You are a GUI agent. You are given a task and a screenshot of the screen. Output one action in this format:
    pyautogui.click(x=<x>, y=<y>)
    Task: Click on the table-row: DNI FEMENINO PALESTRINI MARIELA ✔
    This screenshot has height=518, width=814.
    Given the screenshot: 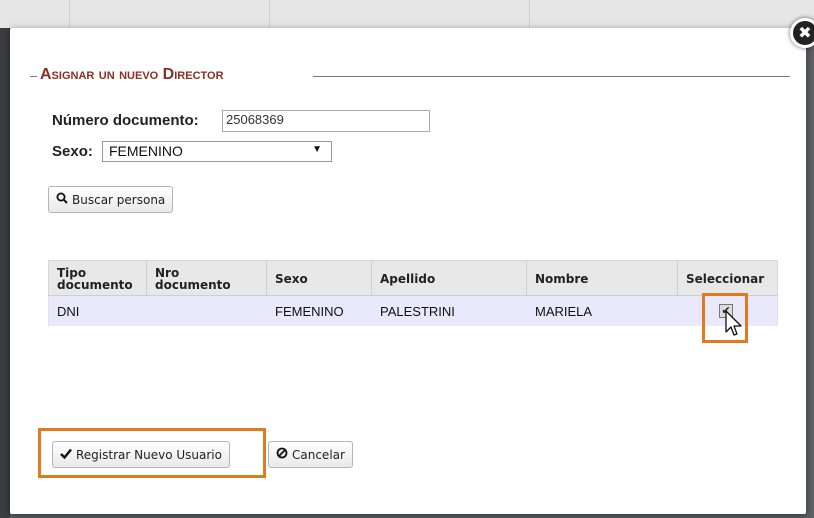 What is the action you would take?
    pyautogui.click(x=413, y=311)
    